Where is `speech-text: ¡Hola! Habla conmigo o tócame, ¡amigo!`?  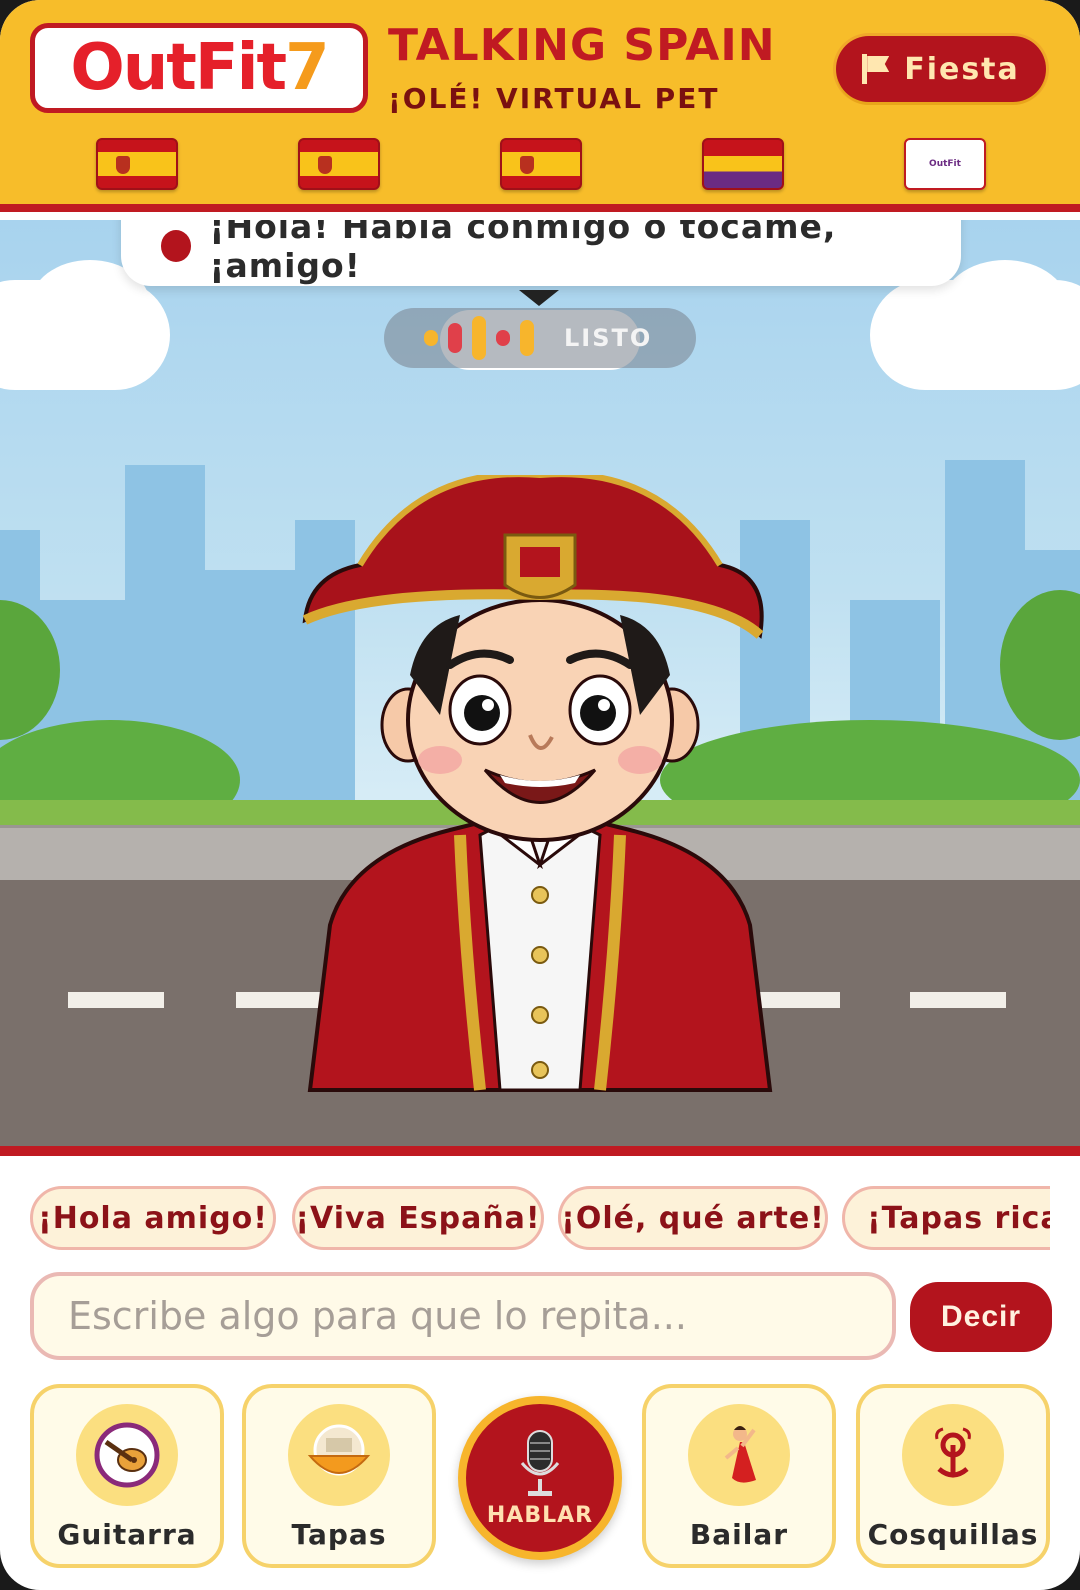 speech-text: ¡Hola! Habla conmigo o tócame, ¡amigo! is located at coordinates (523, 252).